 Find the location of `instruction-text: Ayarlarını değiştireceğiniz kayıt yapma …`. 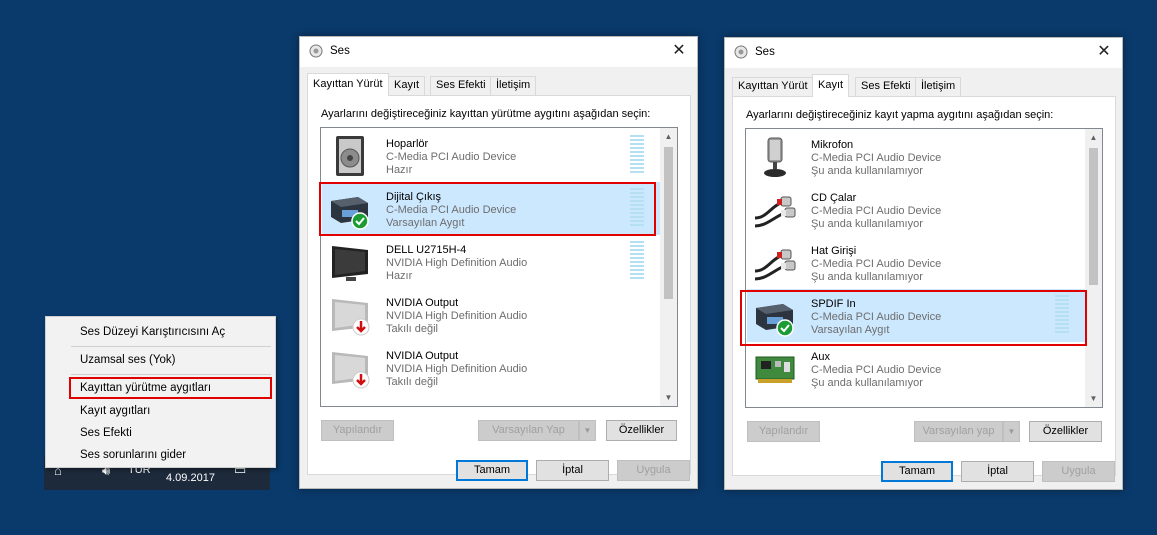

instruction-text: Ayarlarını değiştireceğiniz kayıt yapma … is located at coordinates (900, 115).